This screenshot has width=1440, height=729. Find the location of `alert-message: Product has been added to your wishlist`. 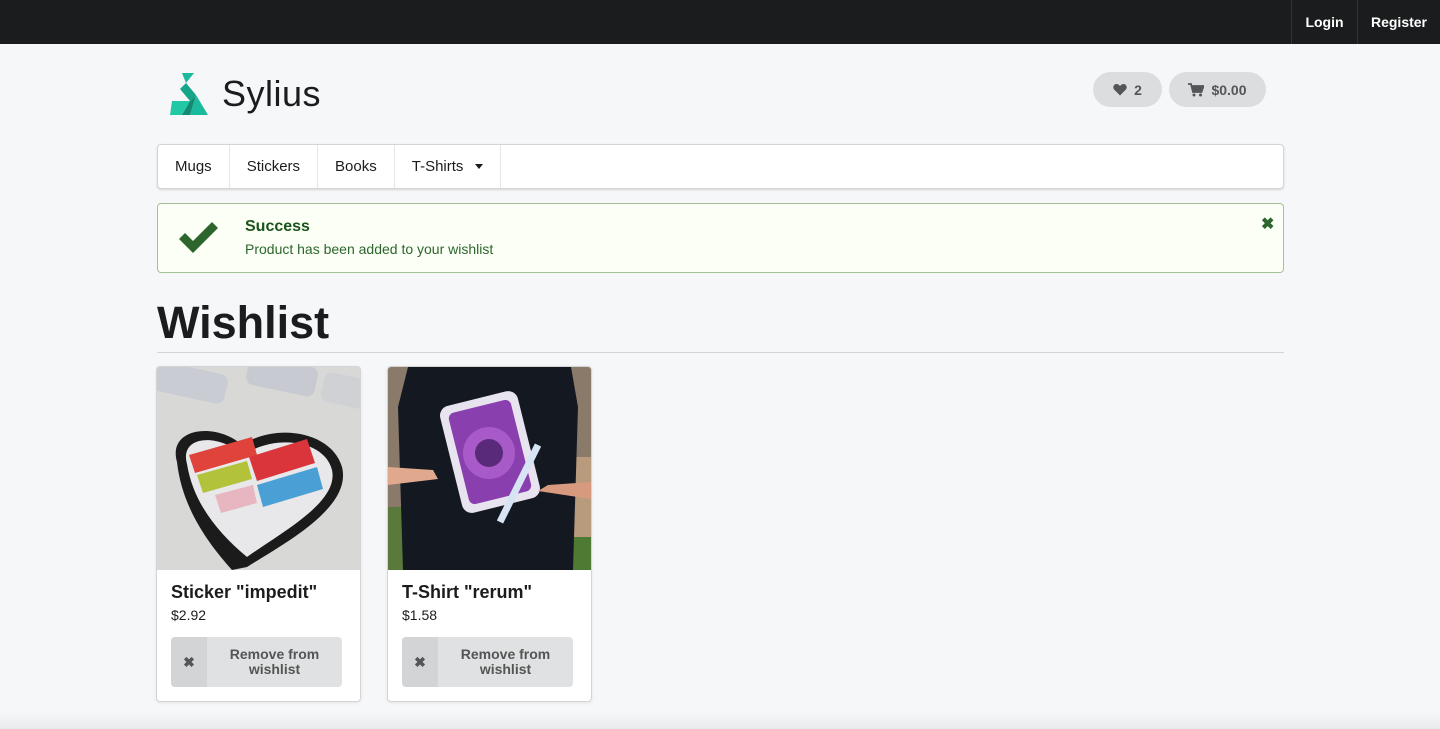

alert-message: Product has been added to your wishlist is located at coordinates (369, 249).